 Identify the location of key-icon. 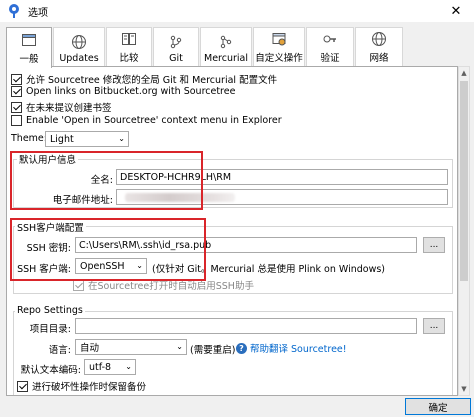
(329, 39).